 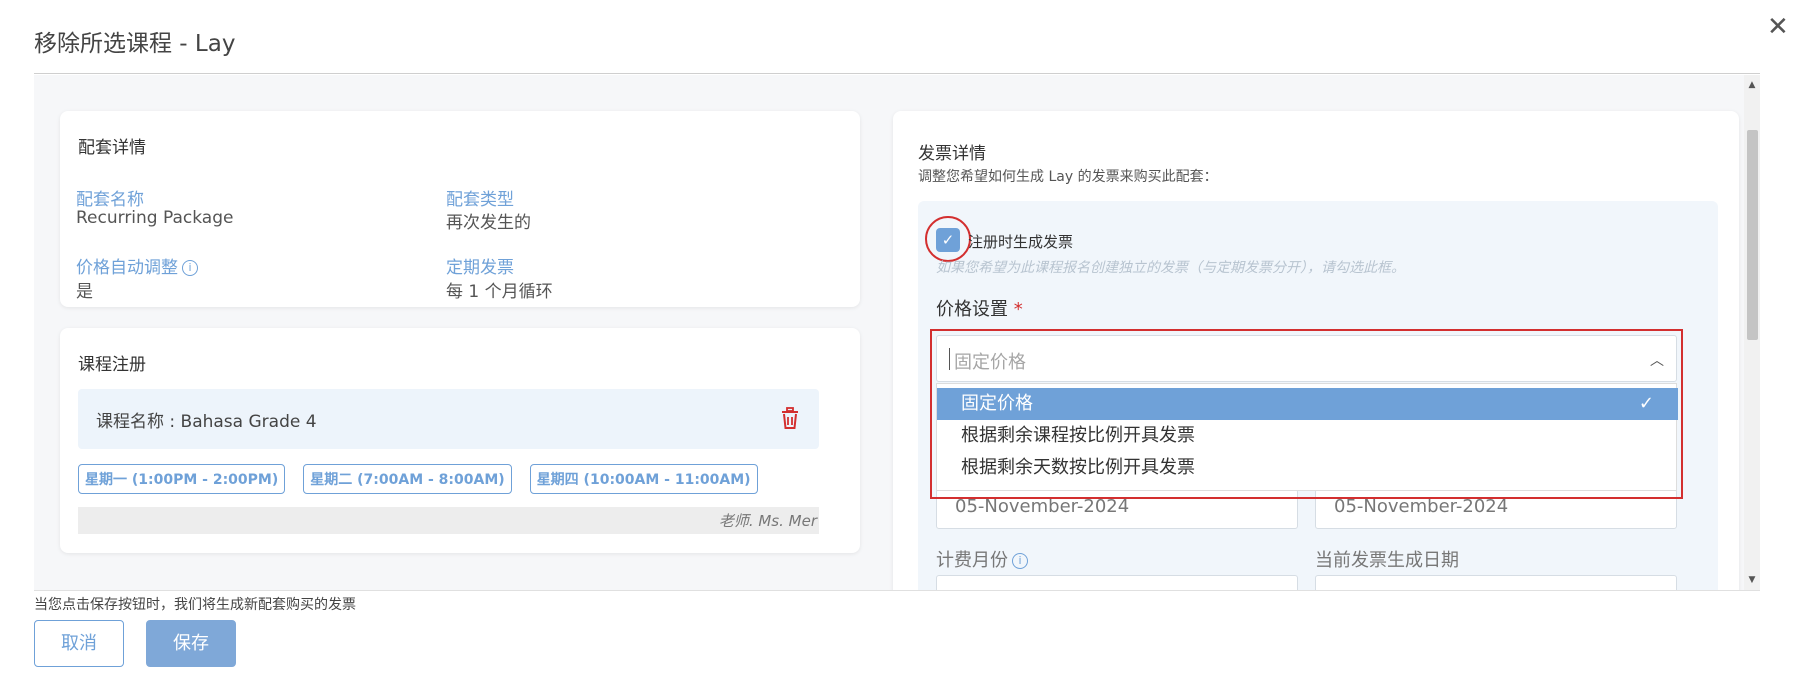 I want to click on schedule-chip: 星期四 (10:00AM - 11:00AM), so click(x=643, y=479).